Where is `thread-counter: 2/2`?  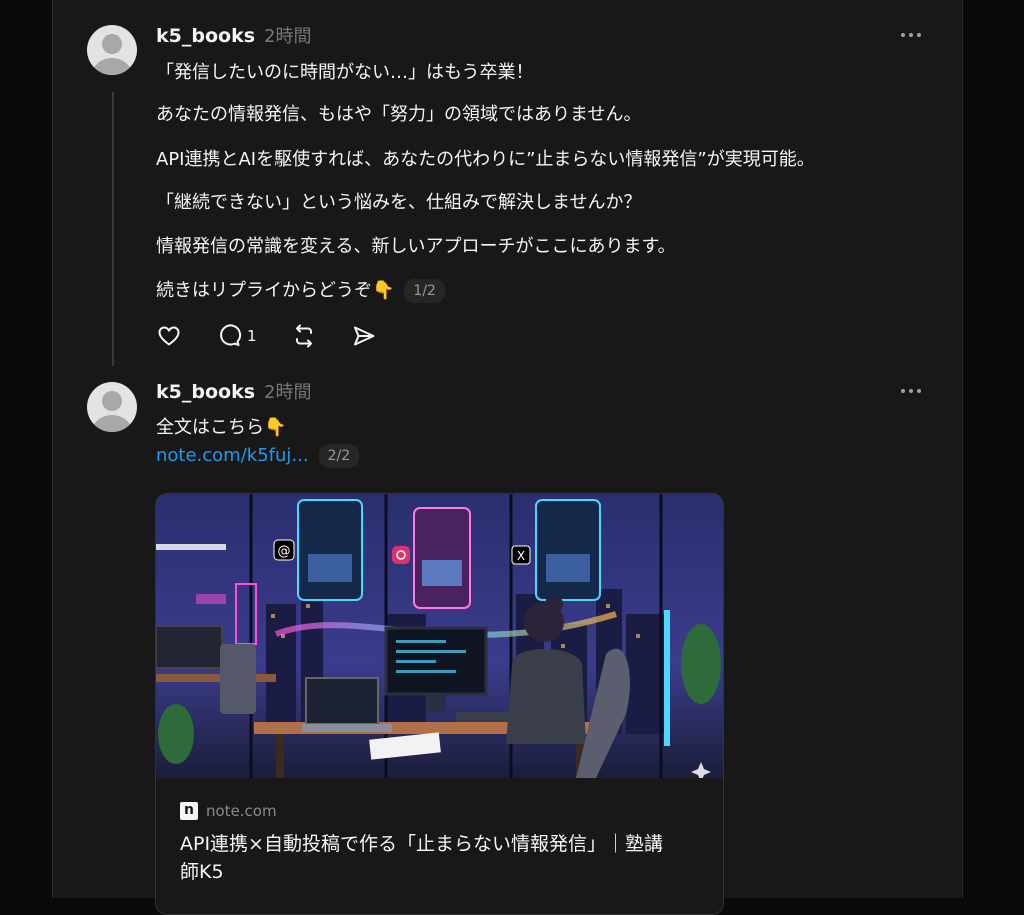 thread-counter: 2/2 is located at coordinates (339, 456).